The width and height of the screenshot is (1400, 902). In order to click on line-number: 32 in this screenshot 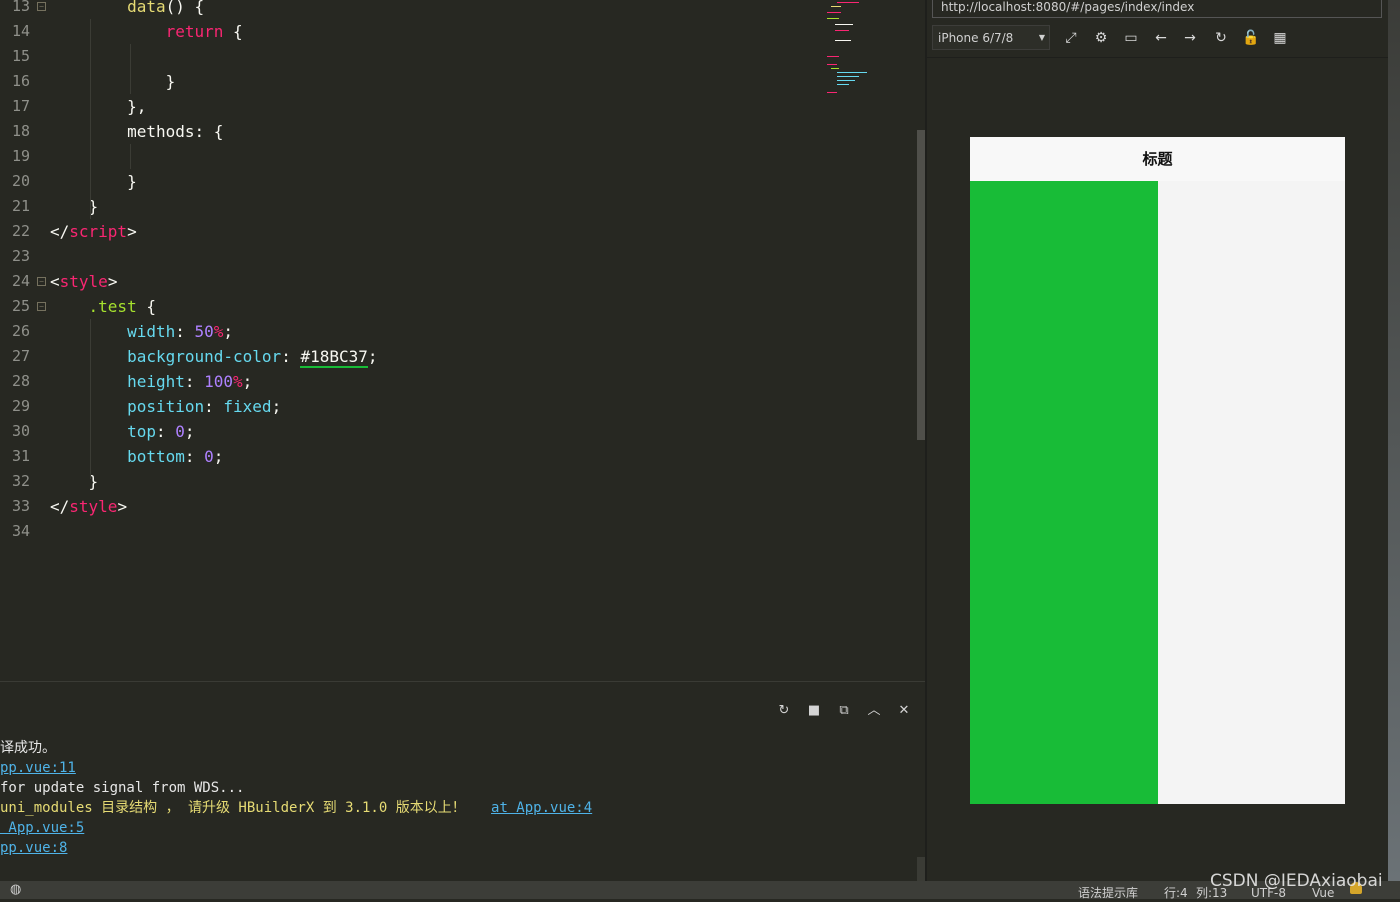, I will do `click(20, 481)`.